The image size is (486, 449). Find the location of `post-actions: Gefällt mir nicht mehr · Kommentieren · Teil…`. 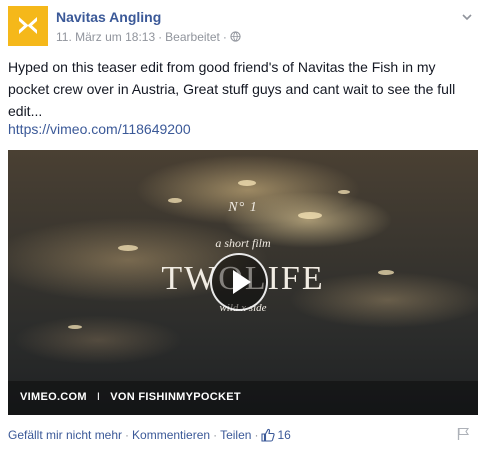

post-actions: Gefällt mir nicht mehr · Kommentieren · Teil… is located at coordinates (243, 436).